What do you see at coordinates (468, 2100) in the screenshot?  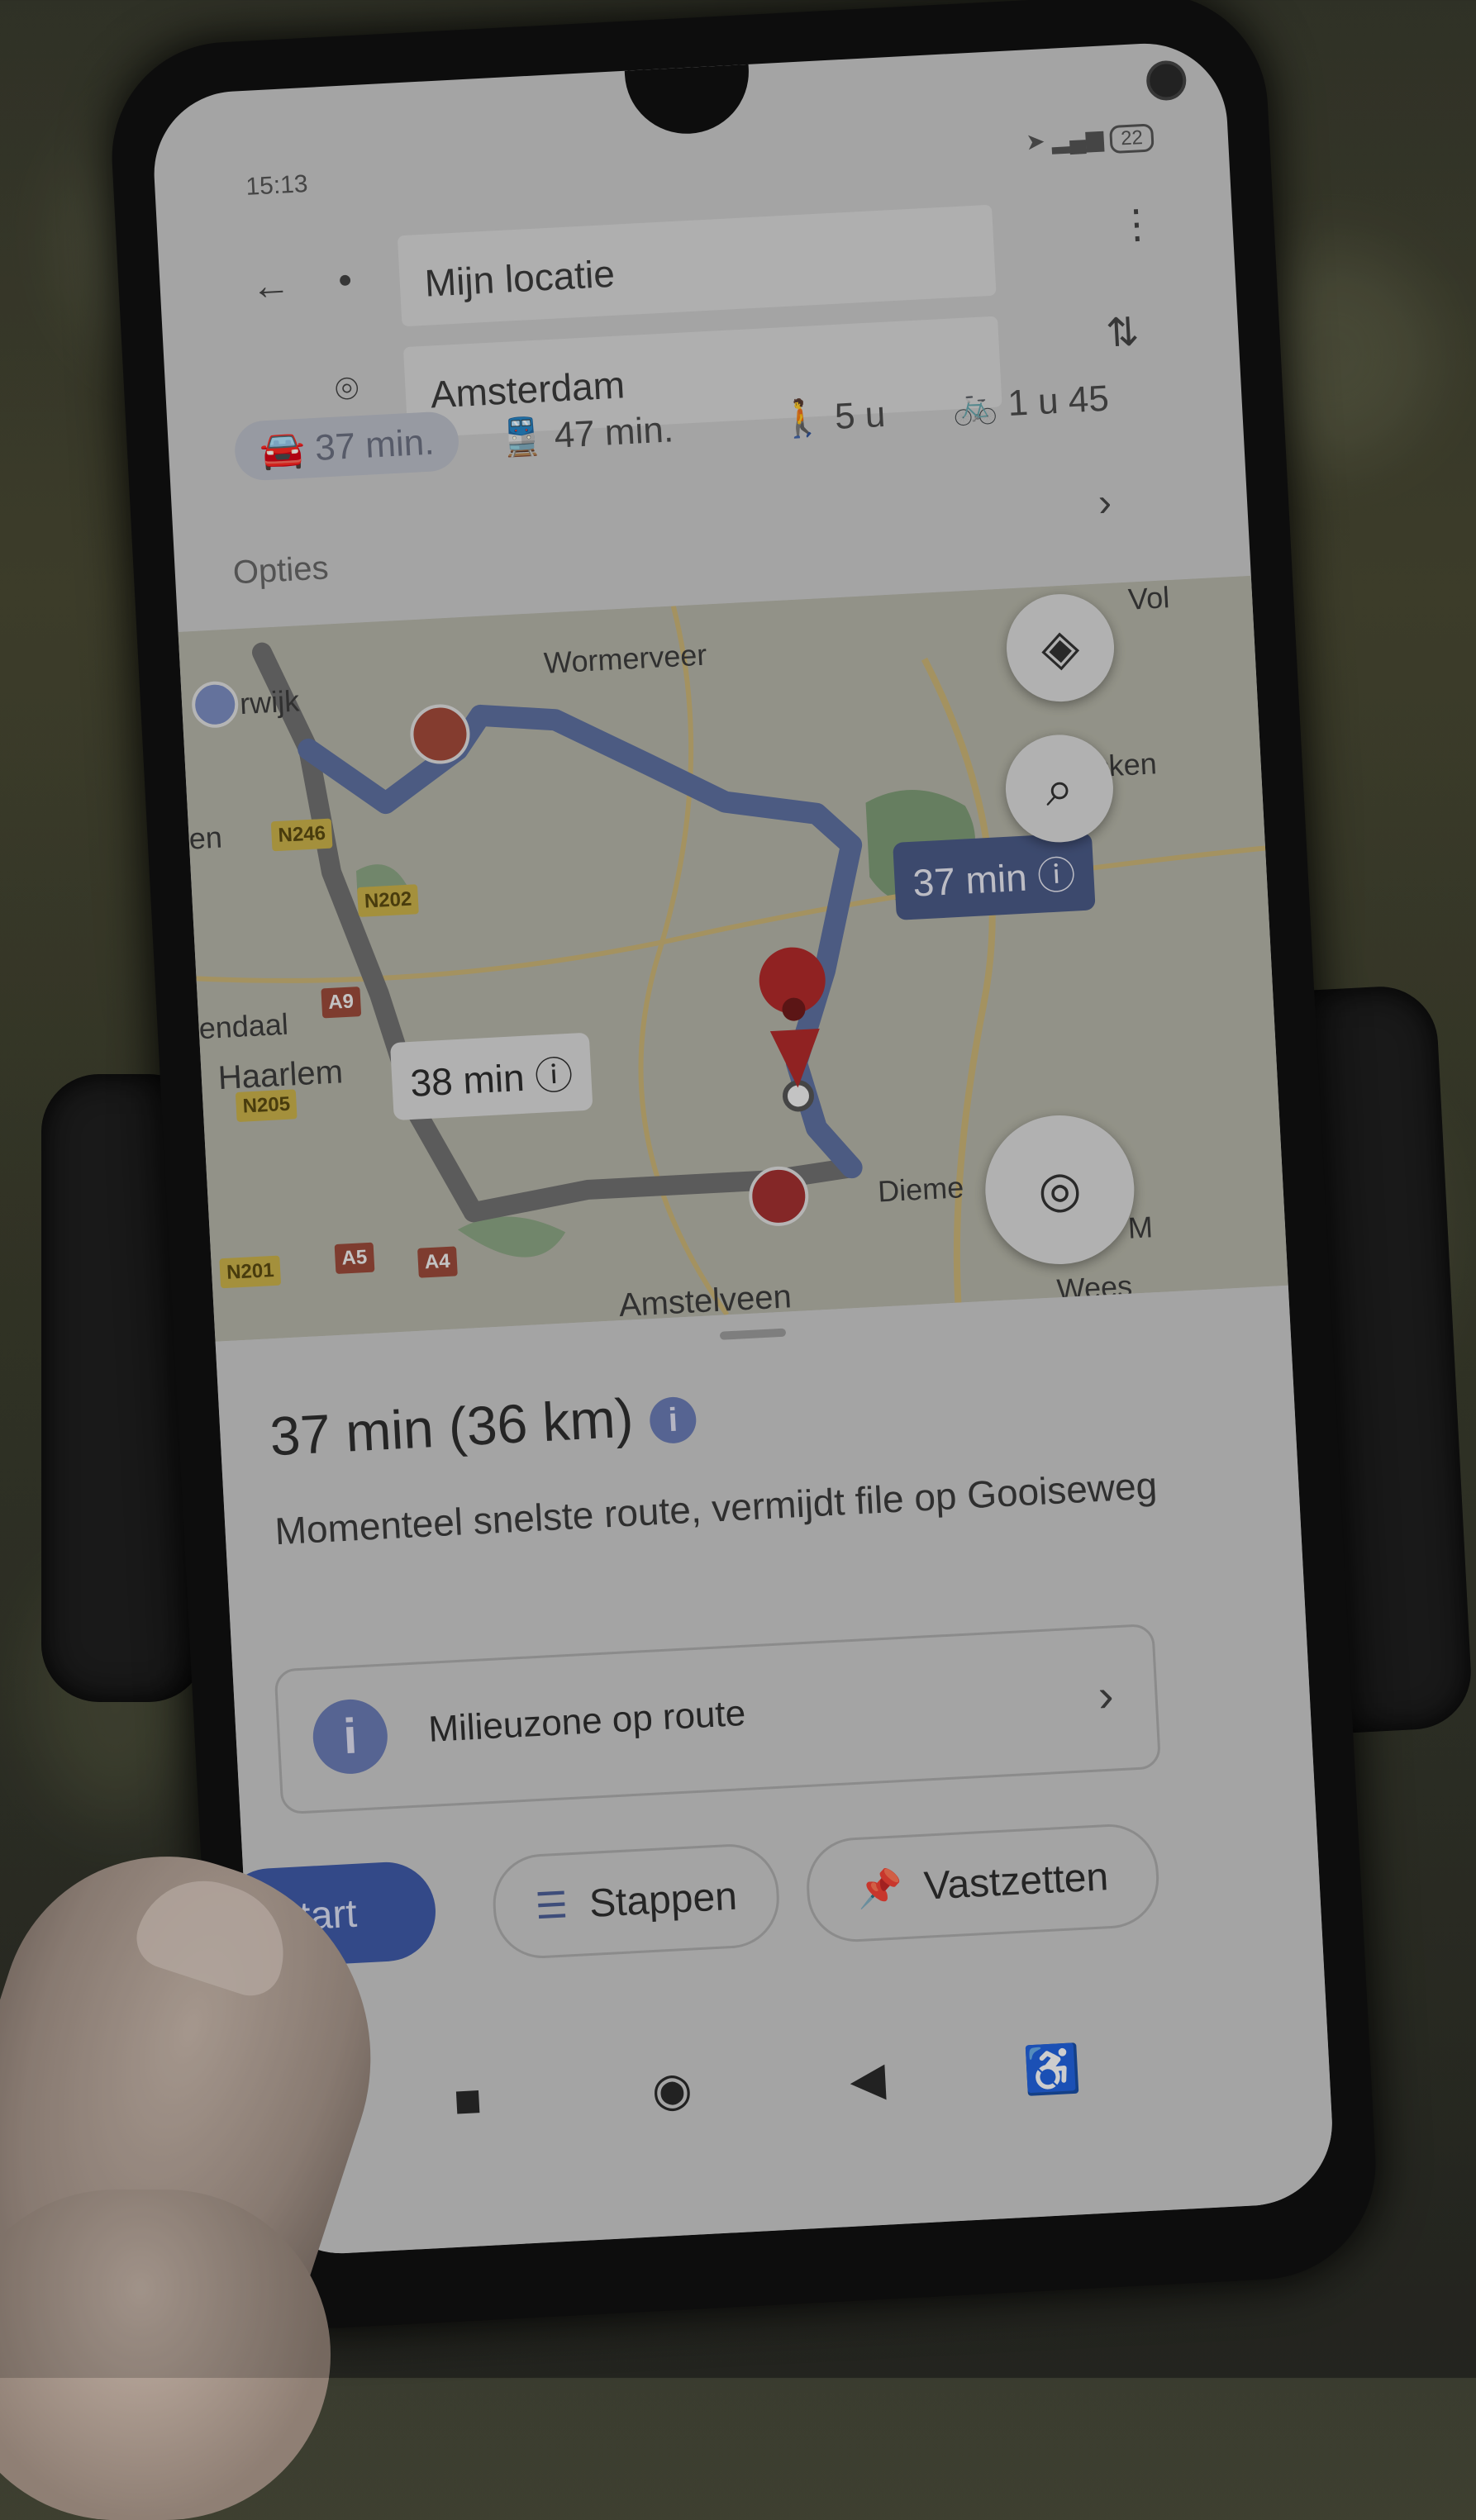 I see `recents-icon: ■` at bounding box center [468, 2100].